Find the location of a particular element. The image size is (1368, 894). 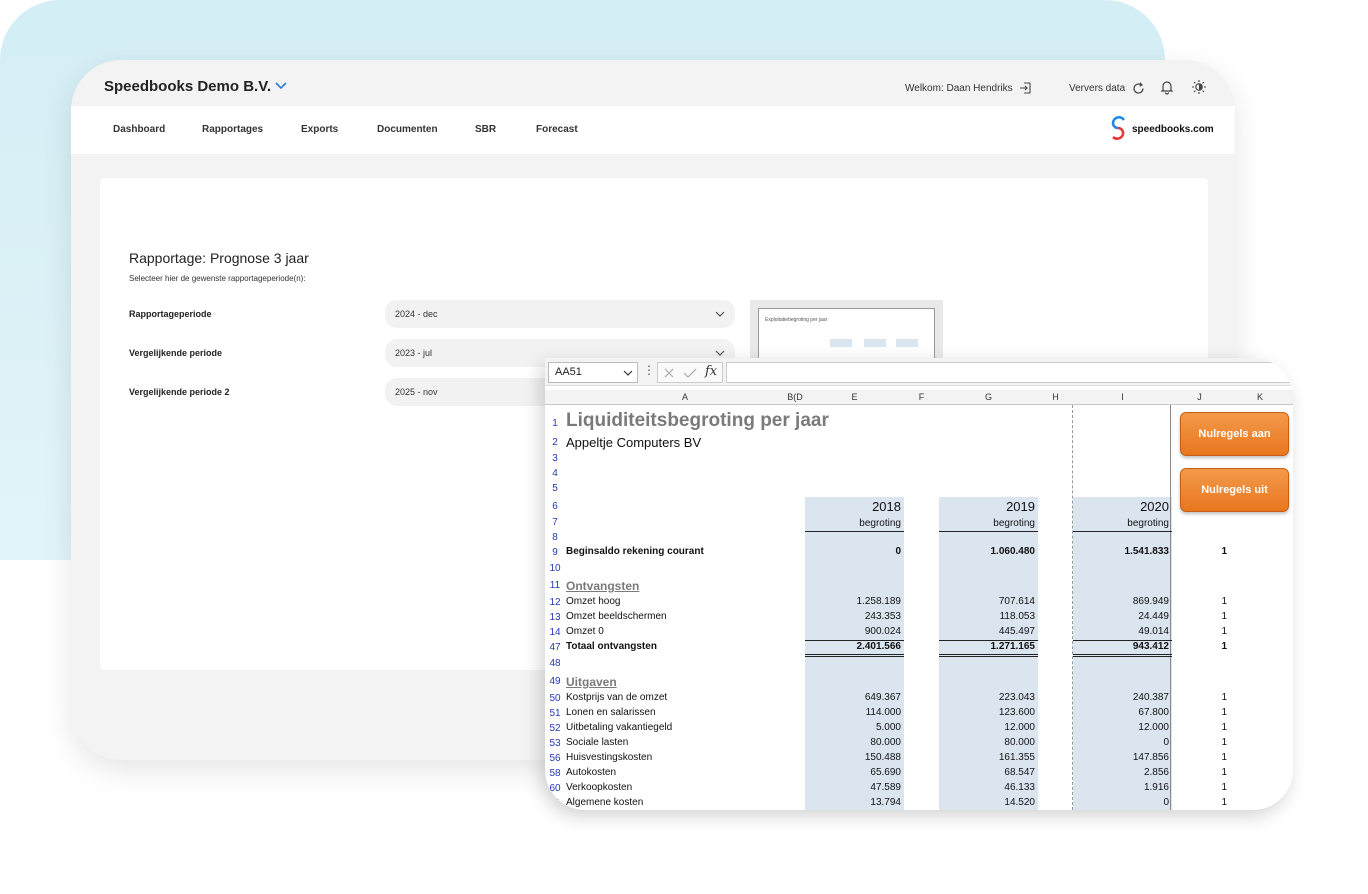

row-header: 48 is located at coordinates (555, 663).